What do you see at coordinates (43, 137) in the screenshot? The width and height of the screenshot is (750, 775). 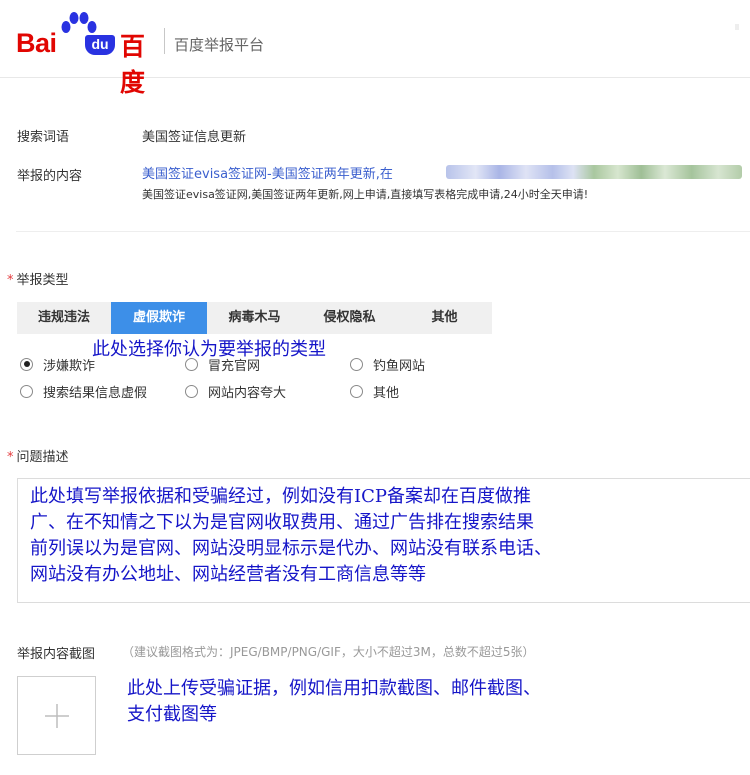 I see `search-term-label: 搜索词语` at bounding box center [43, 137].